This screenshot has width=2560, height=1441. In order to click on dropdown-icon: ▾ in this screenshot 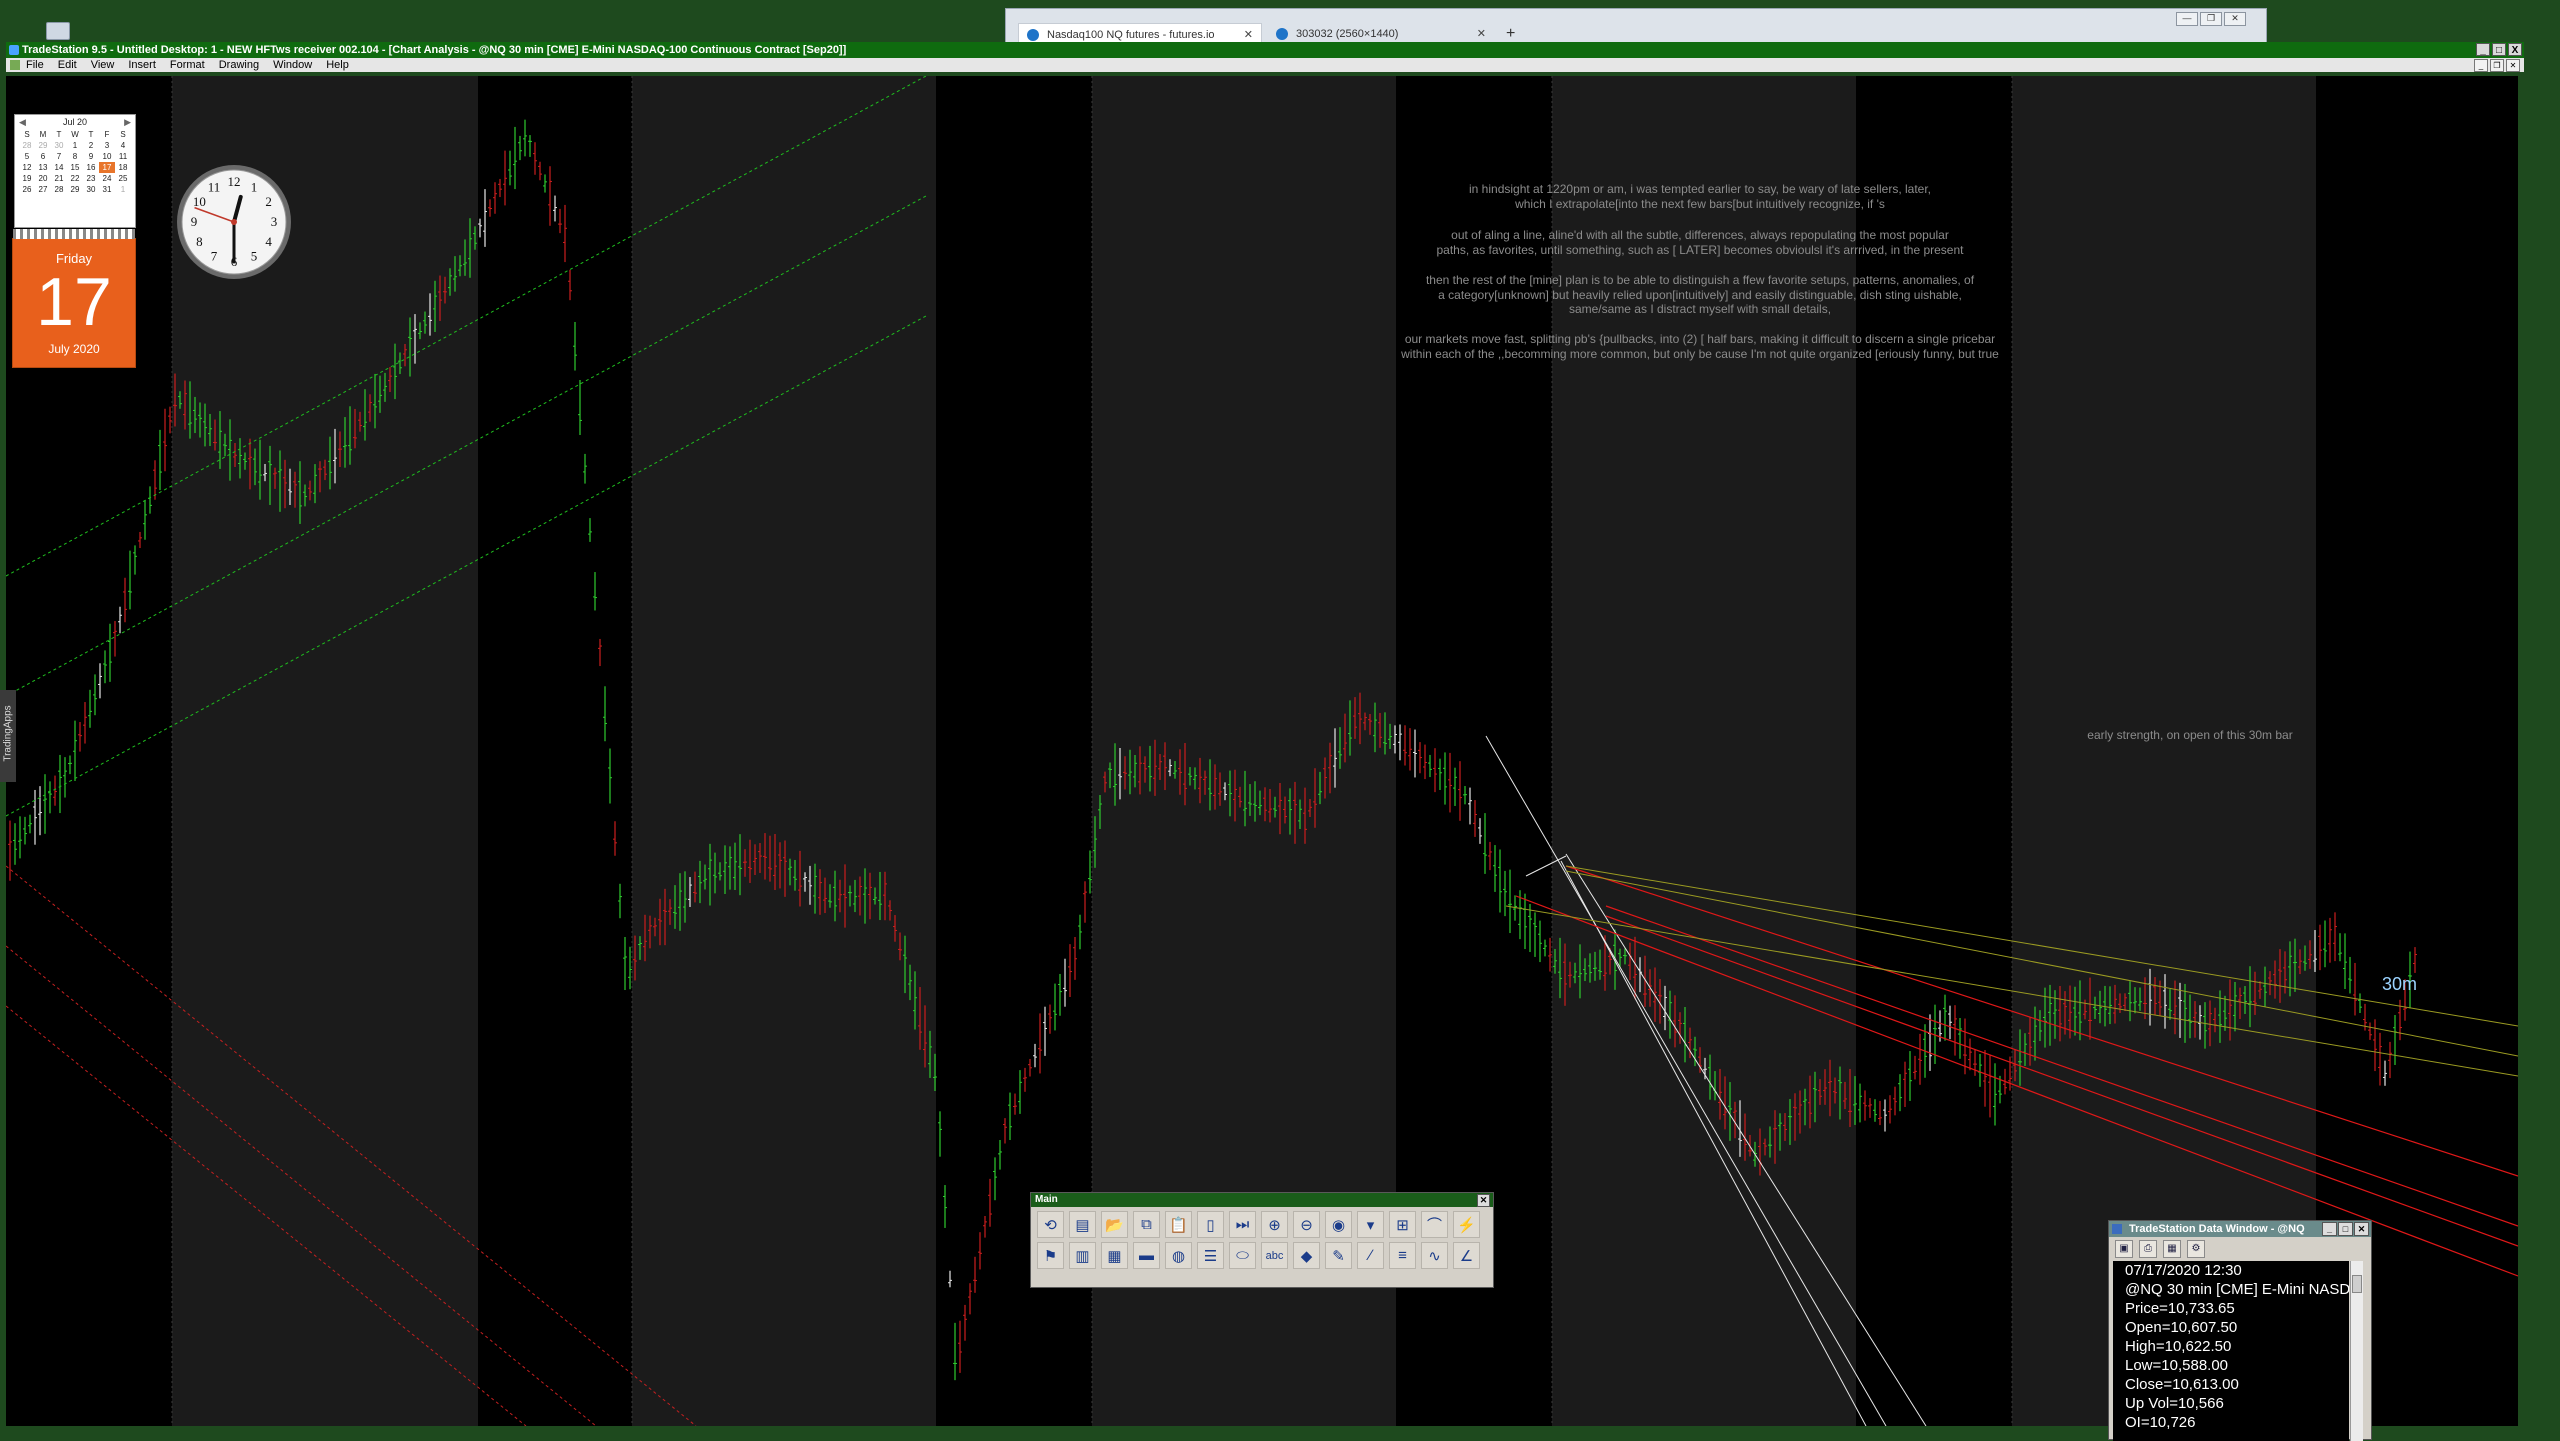, I will do `click(1370, 1224)`.